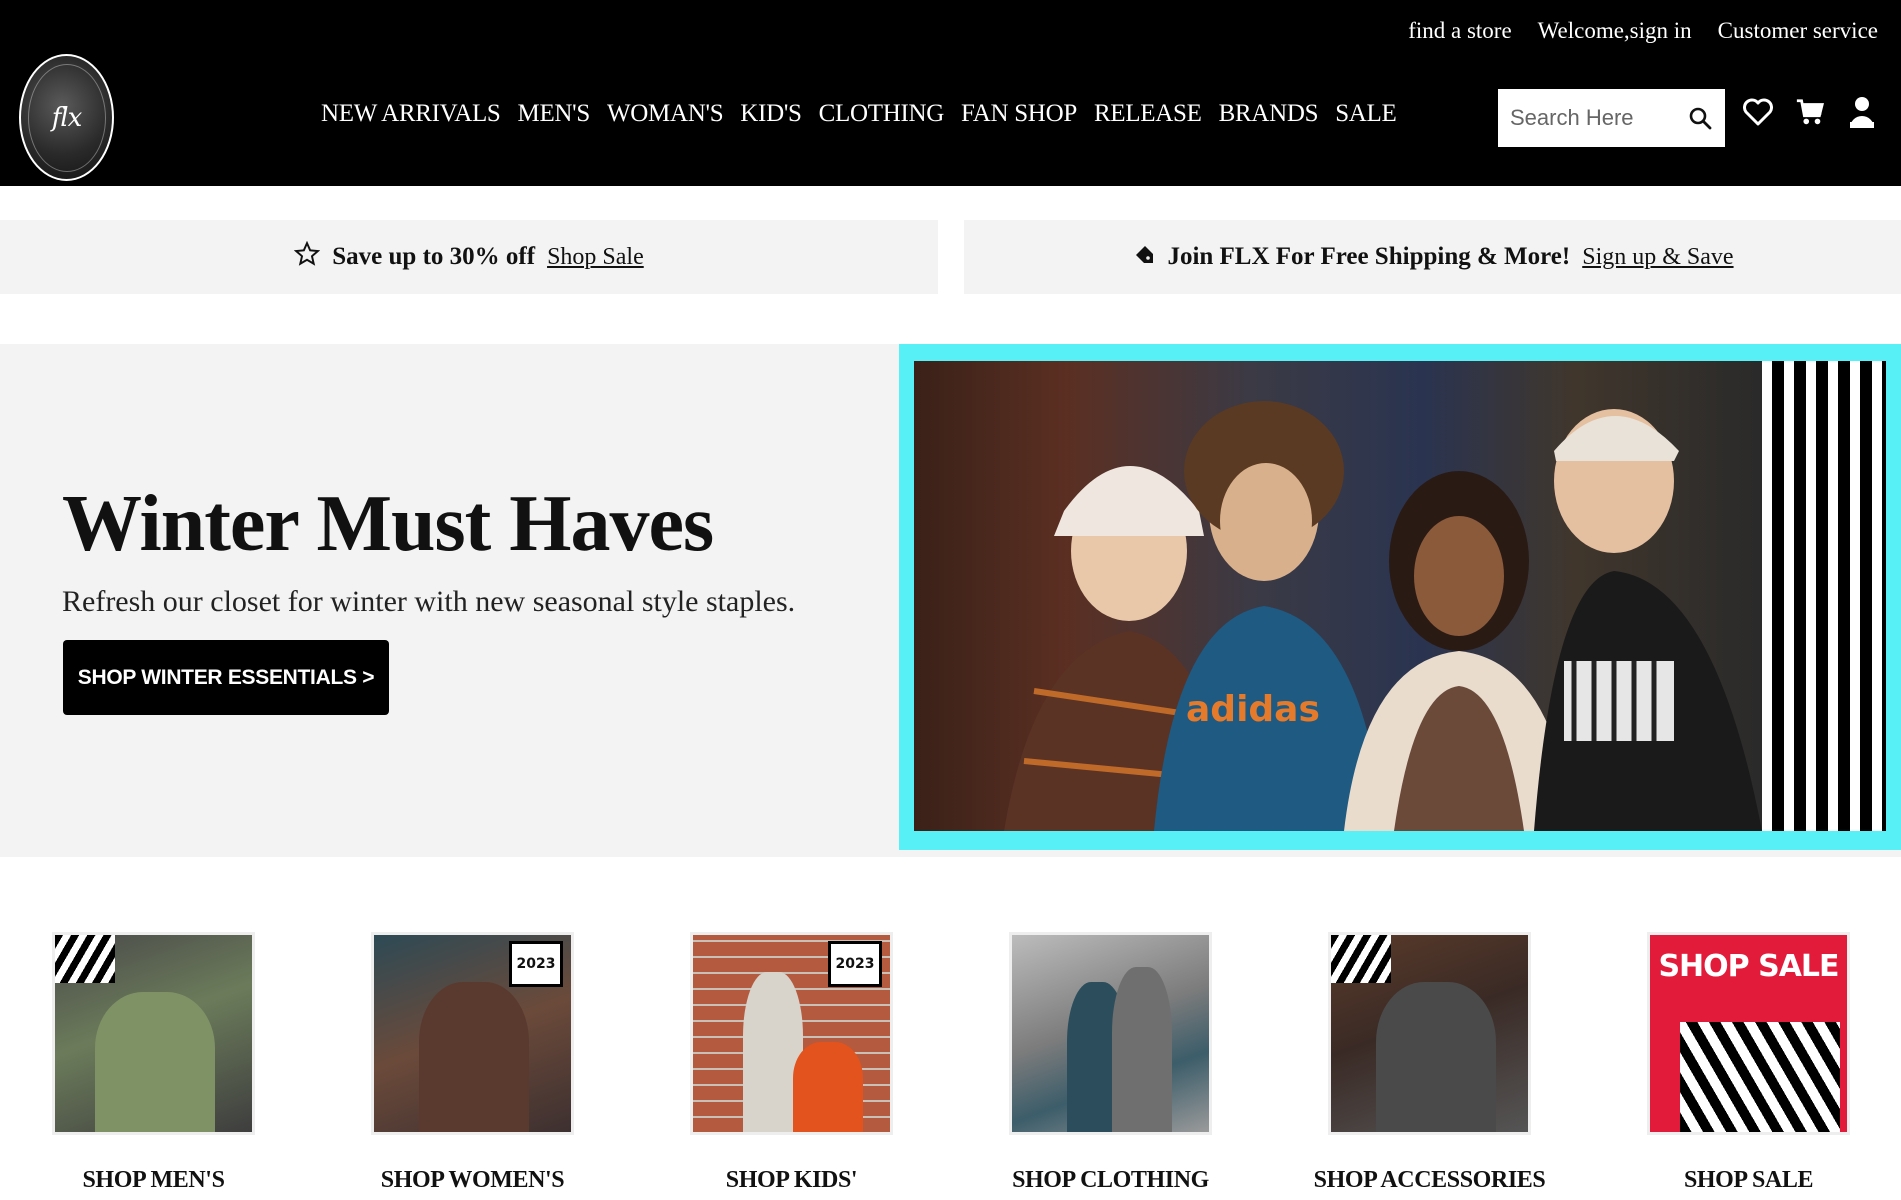  Describe the element at coordinates (1366, 114) in the screenshot. I see `nav-sale: SALE` at that location.